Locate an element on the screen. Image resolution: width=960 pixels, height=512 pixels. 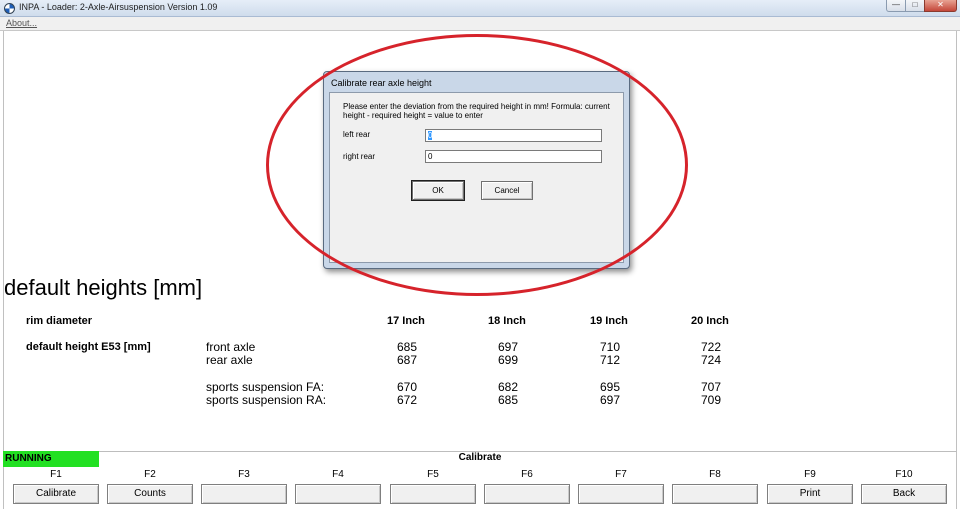
table-cell: 724 is located at coordinates (711, 360).